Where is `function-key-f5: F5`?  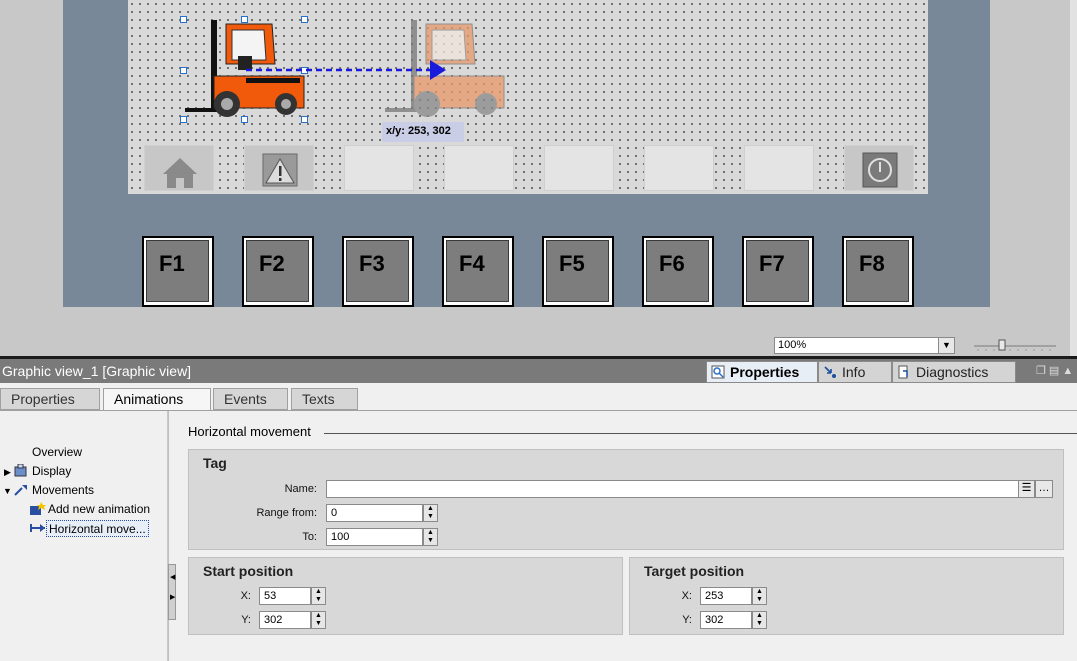
function-key-f5: F5 is located at coordinates (578, 271).